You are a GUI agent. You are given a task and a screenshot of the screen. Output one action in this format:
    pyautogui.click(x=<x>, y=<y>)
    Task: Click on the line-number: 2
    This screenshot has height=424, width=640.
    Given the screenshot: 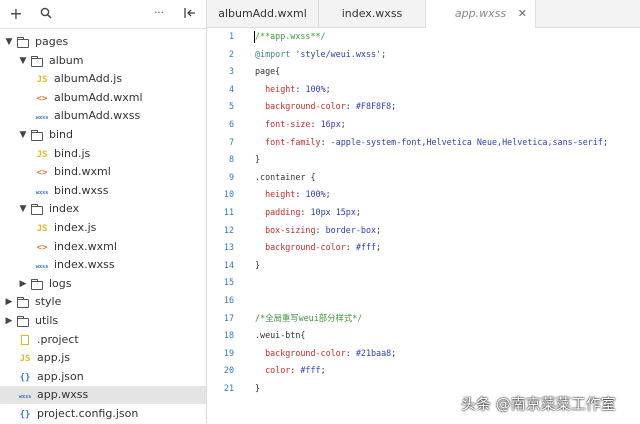 What is the action you would take?
    pyautogui.click(x=231, y=53)
    